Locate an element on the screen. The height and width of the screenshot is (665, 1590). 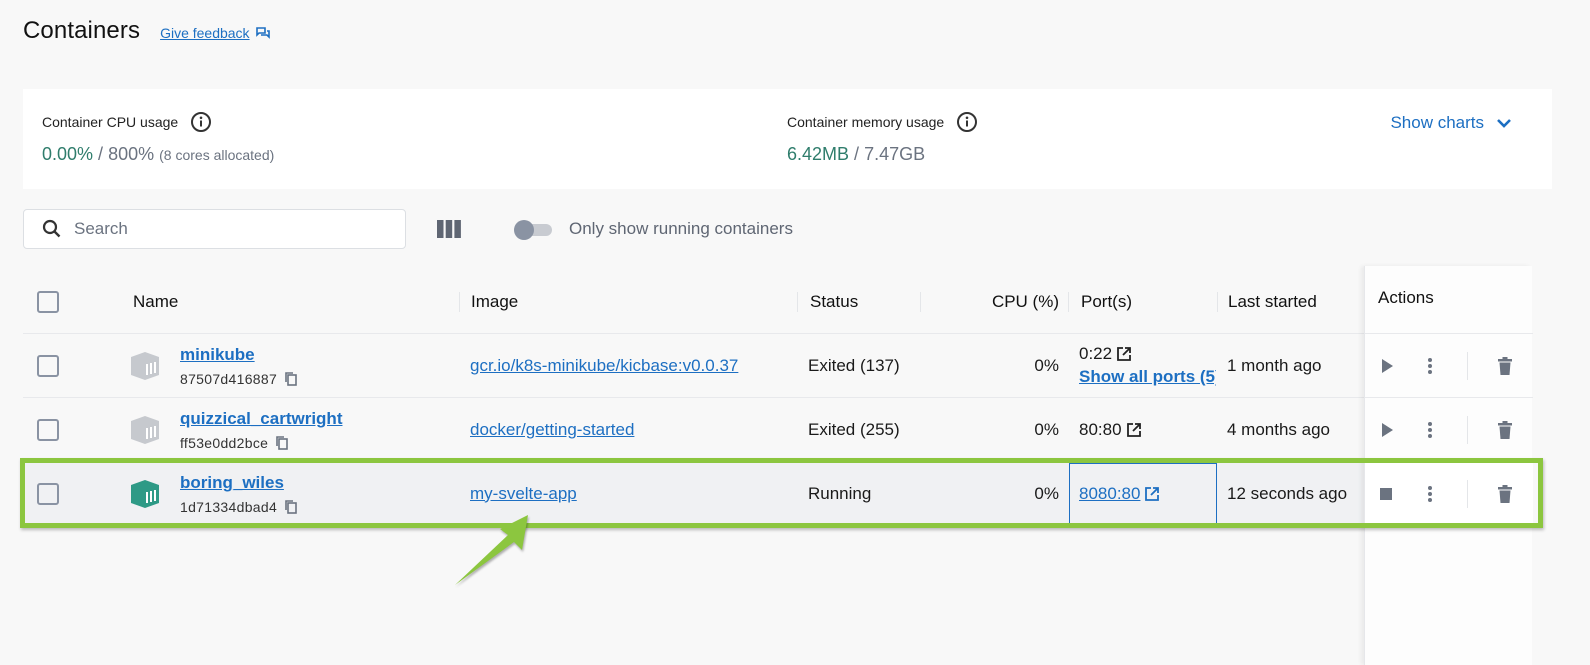
last-started: 1 month ago is located at coordinates (1274, 365).